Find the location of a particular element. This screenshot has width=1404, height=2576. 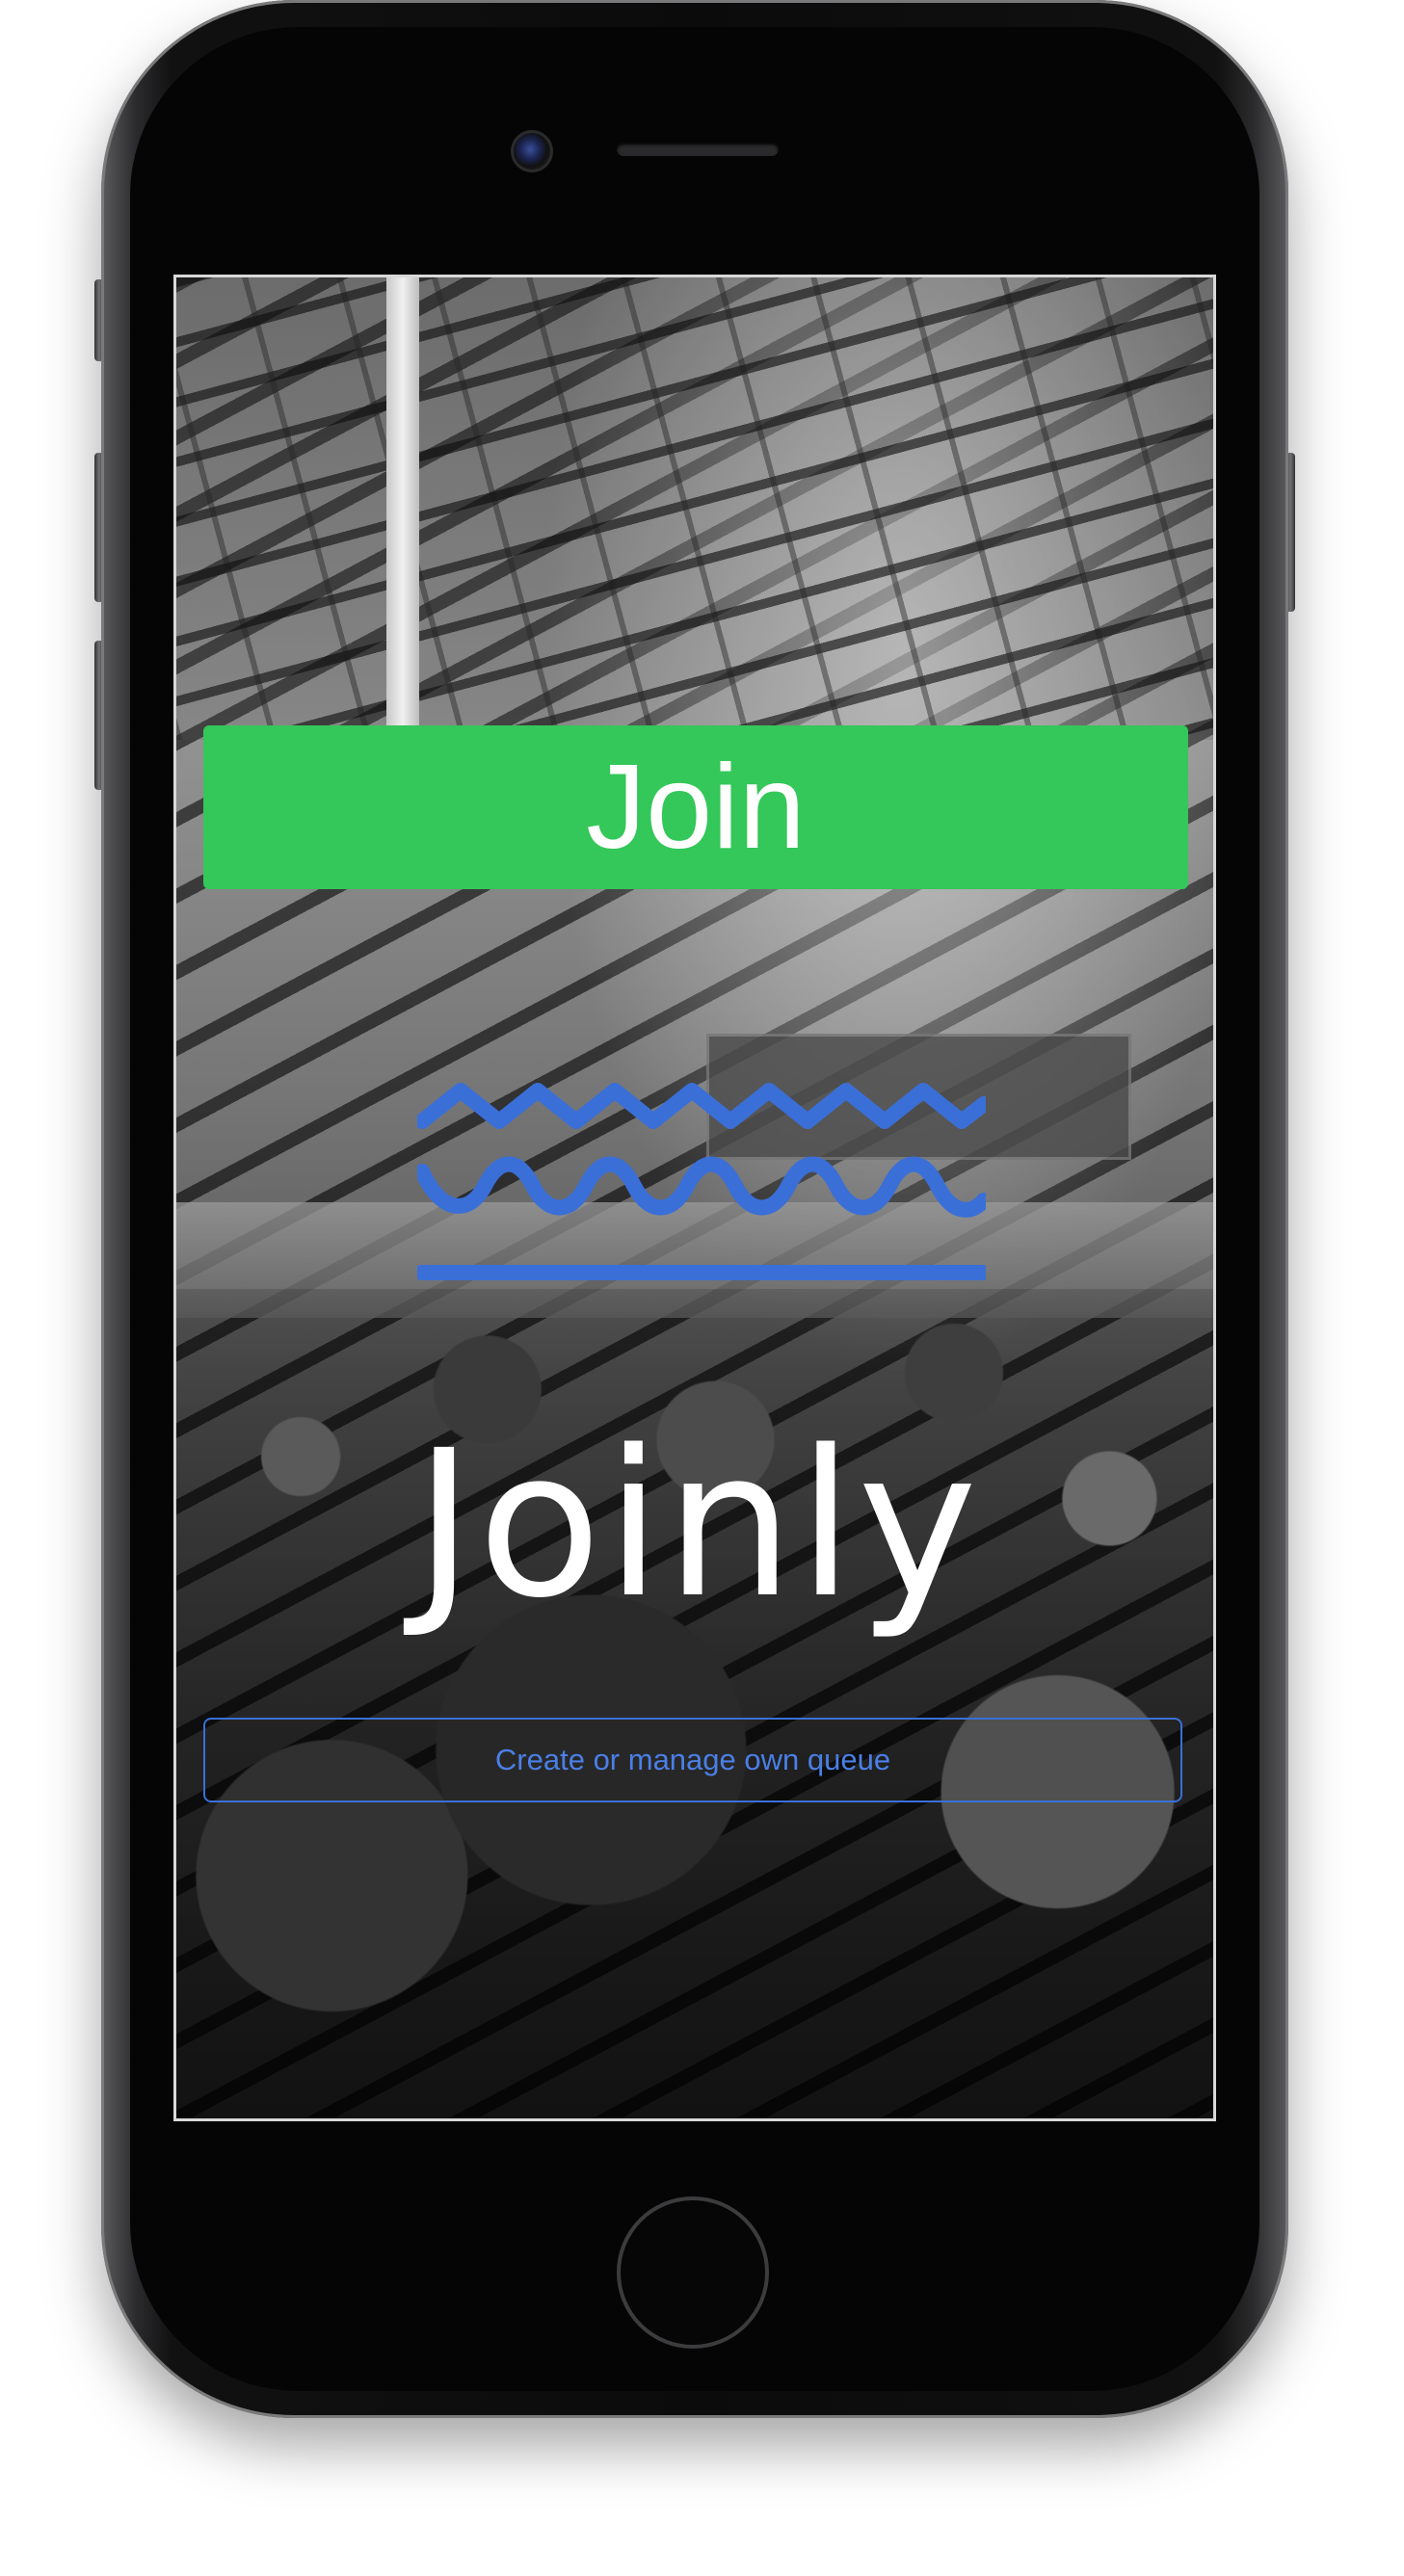

zigzag-wave is located at coordinates (702, 1106).